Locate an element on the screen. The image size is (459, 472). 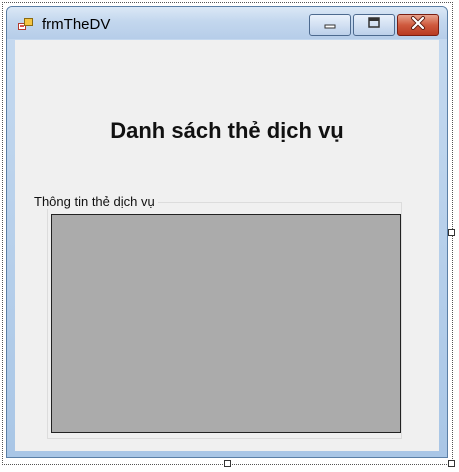
maximize-button is located at coordinates (374, 25).